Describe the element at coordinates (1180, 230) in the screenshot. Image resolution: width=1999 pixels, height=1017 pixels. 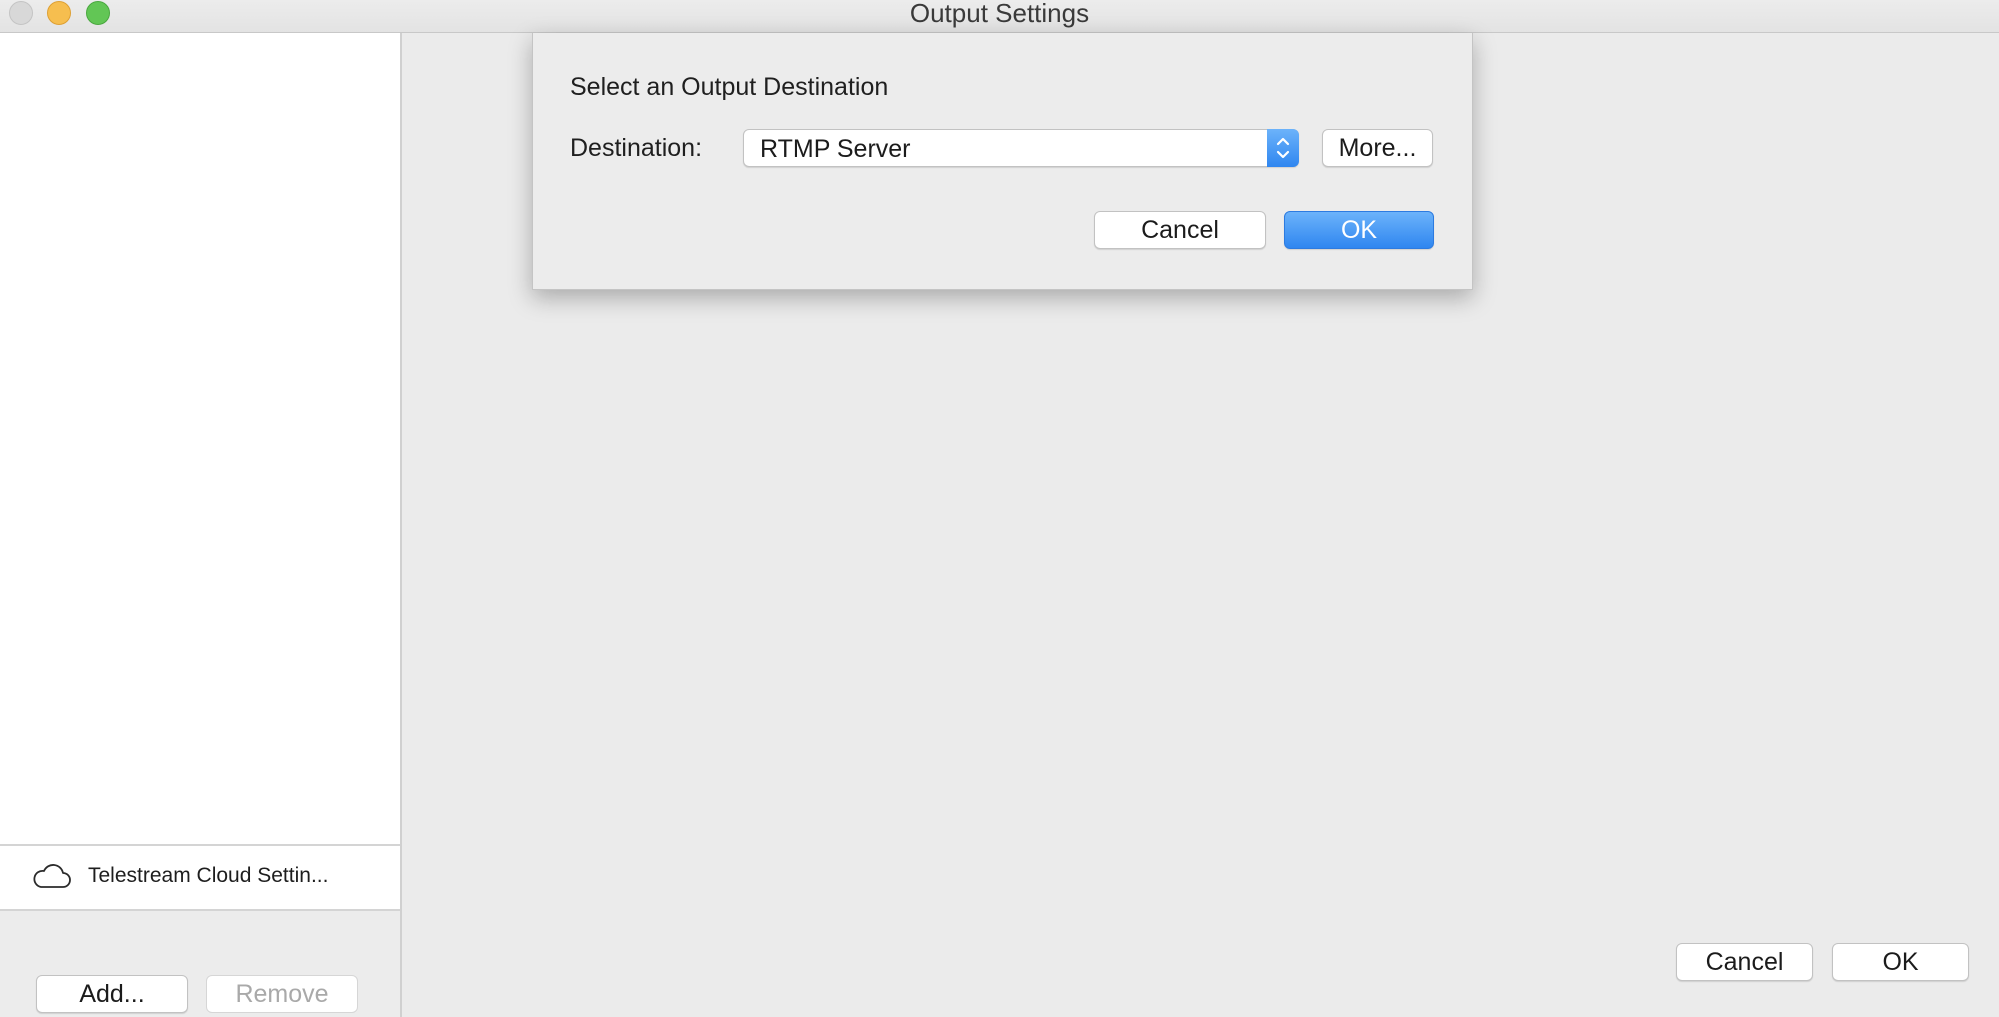
I see `sheet-cancel-button: Cancel` at that location.